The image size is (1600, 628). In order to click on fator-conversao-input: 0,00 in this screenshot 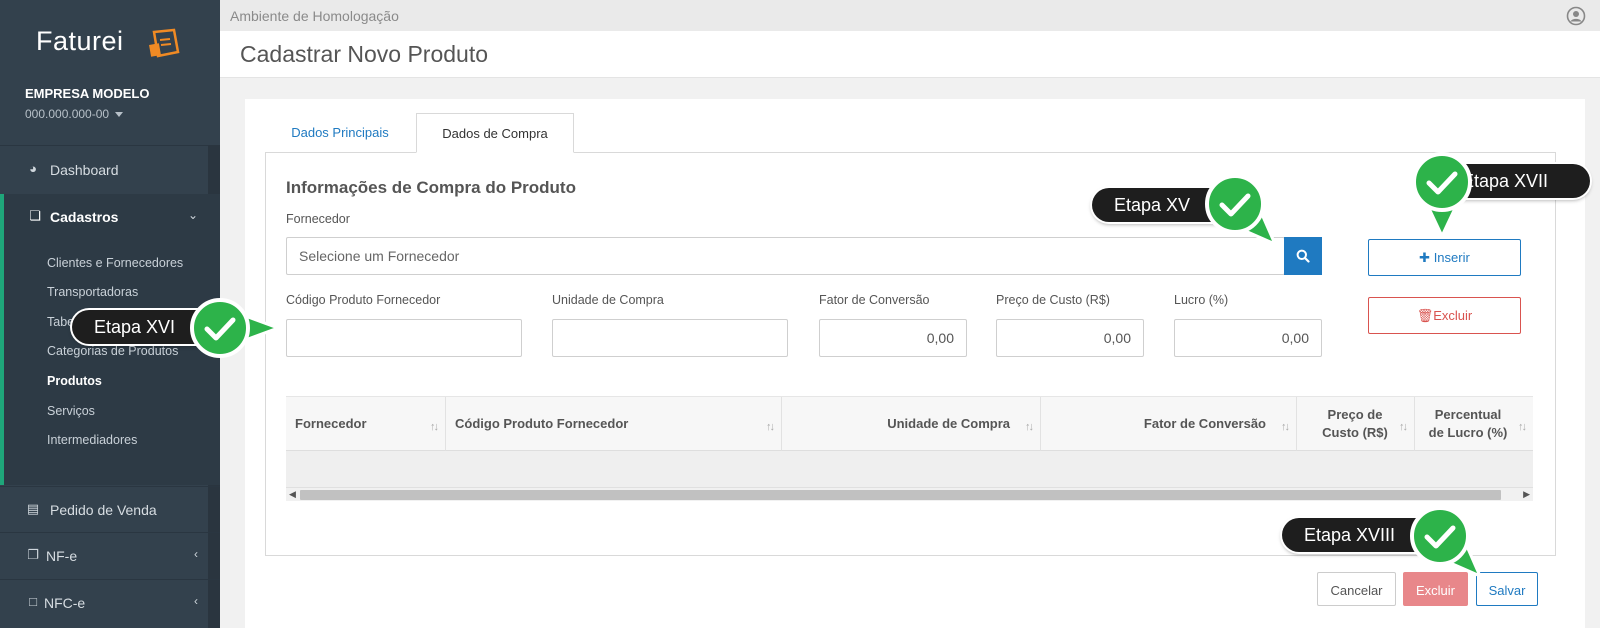, I will do `click(893, 338)`.